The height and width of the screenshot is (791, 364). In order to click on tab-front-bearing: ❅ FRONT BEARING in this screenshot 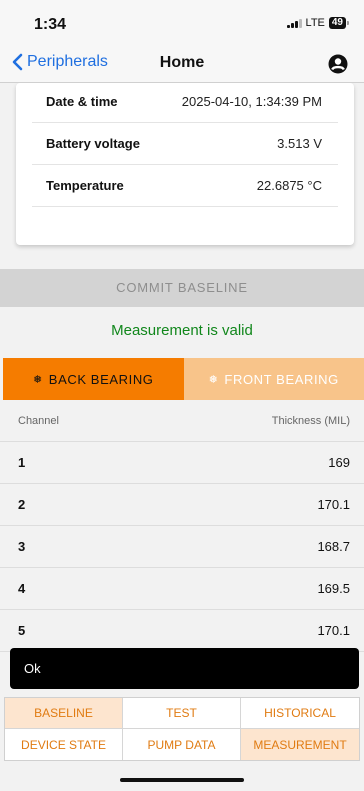, I will do `click(273, 379)`.